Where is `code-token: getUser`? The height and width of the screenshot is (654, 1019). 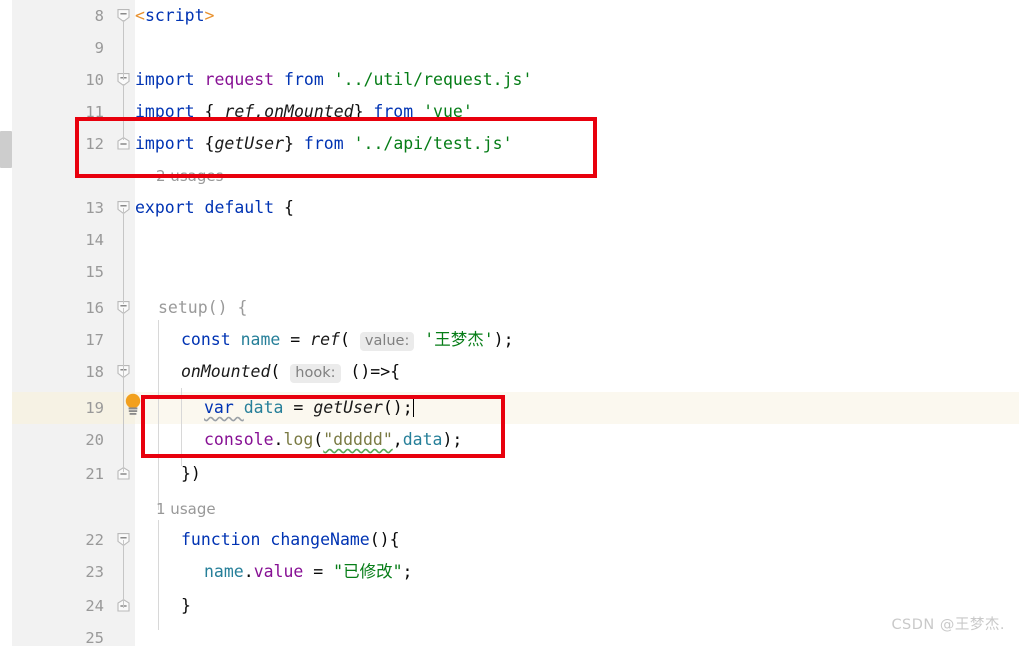 code-token: getUser is located at coordinates (249, 143).